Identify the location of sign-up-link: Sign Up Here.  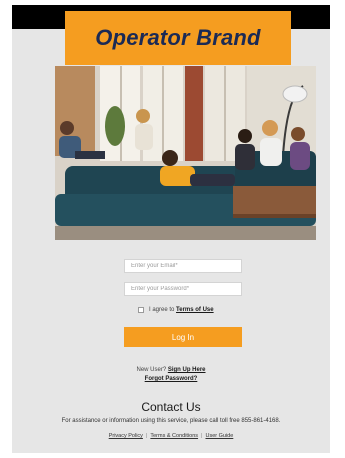
(187, 370).